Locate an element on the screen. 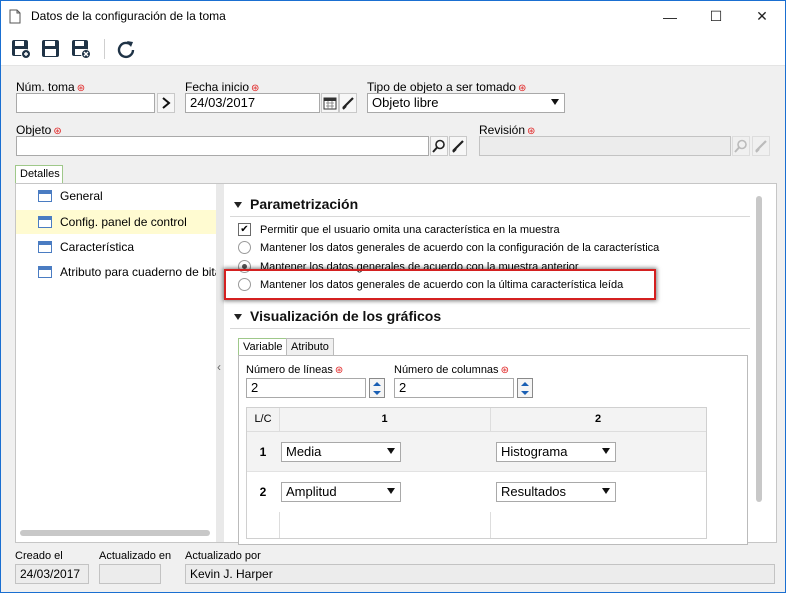 The image size is (786, 593). fecha-inicio-input: 24/03/2017 is located at coordinates (252, 103).